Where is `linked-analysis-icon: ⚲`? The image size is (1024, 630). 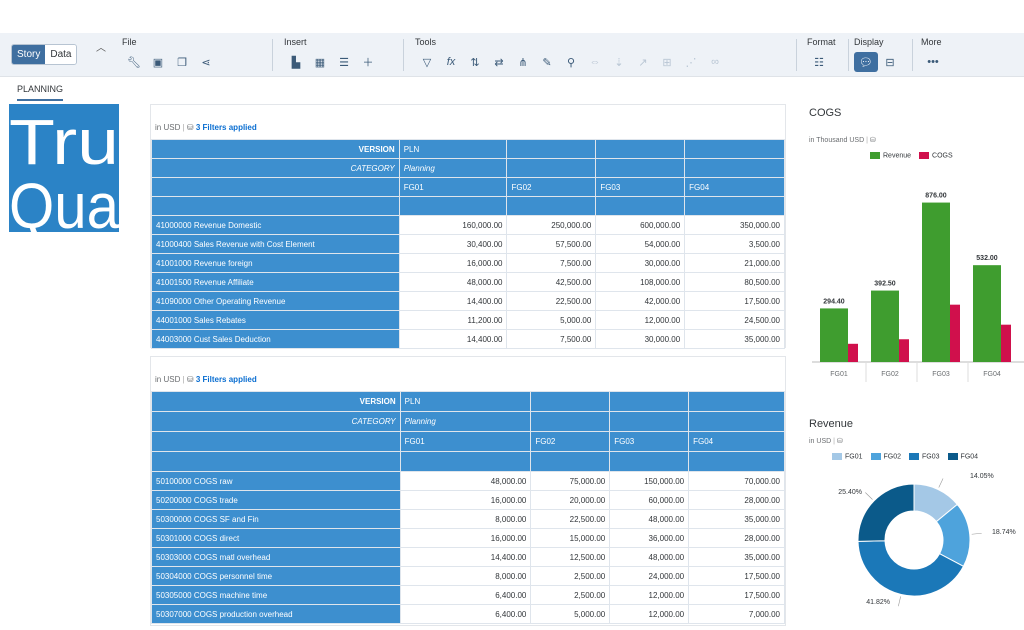 linked-analysis-icon: ⚲ is located at coordinates (571, 62).